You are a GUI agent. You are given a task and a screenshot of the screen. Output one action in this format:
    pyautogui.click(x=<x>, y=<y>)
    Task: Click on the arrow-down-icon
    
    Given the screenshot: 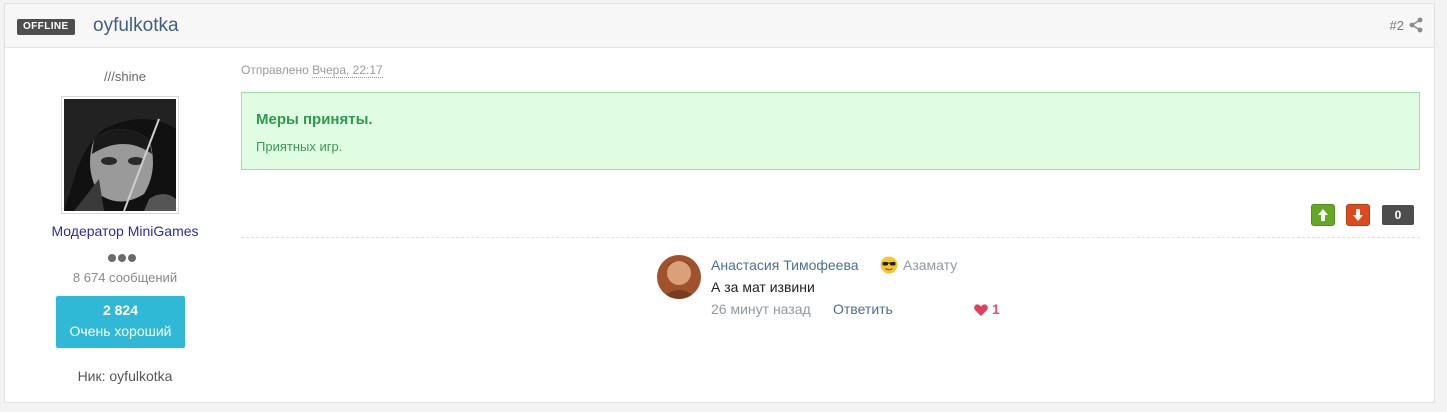 What is the action you would take?
    pyautogui.click(x=1358, y=215)
    